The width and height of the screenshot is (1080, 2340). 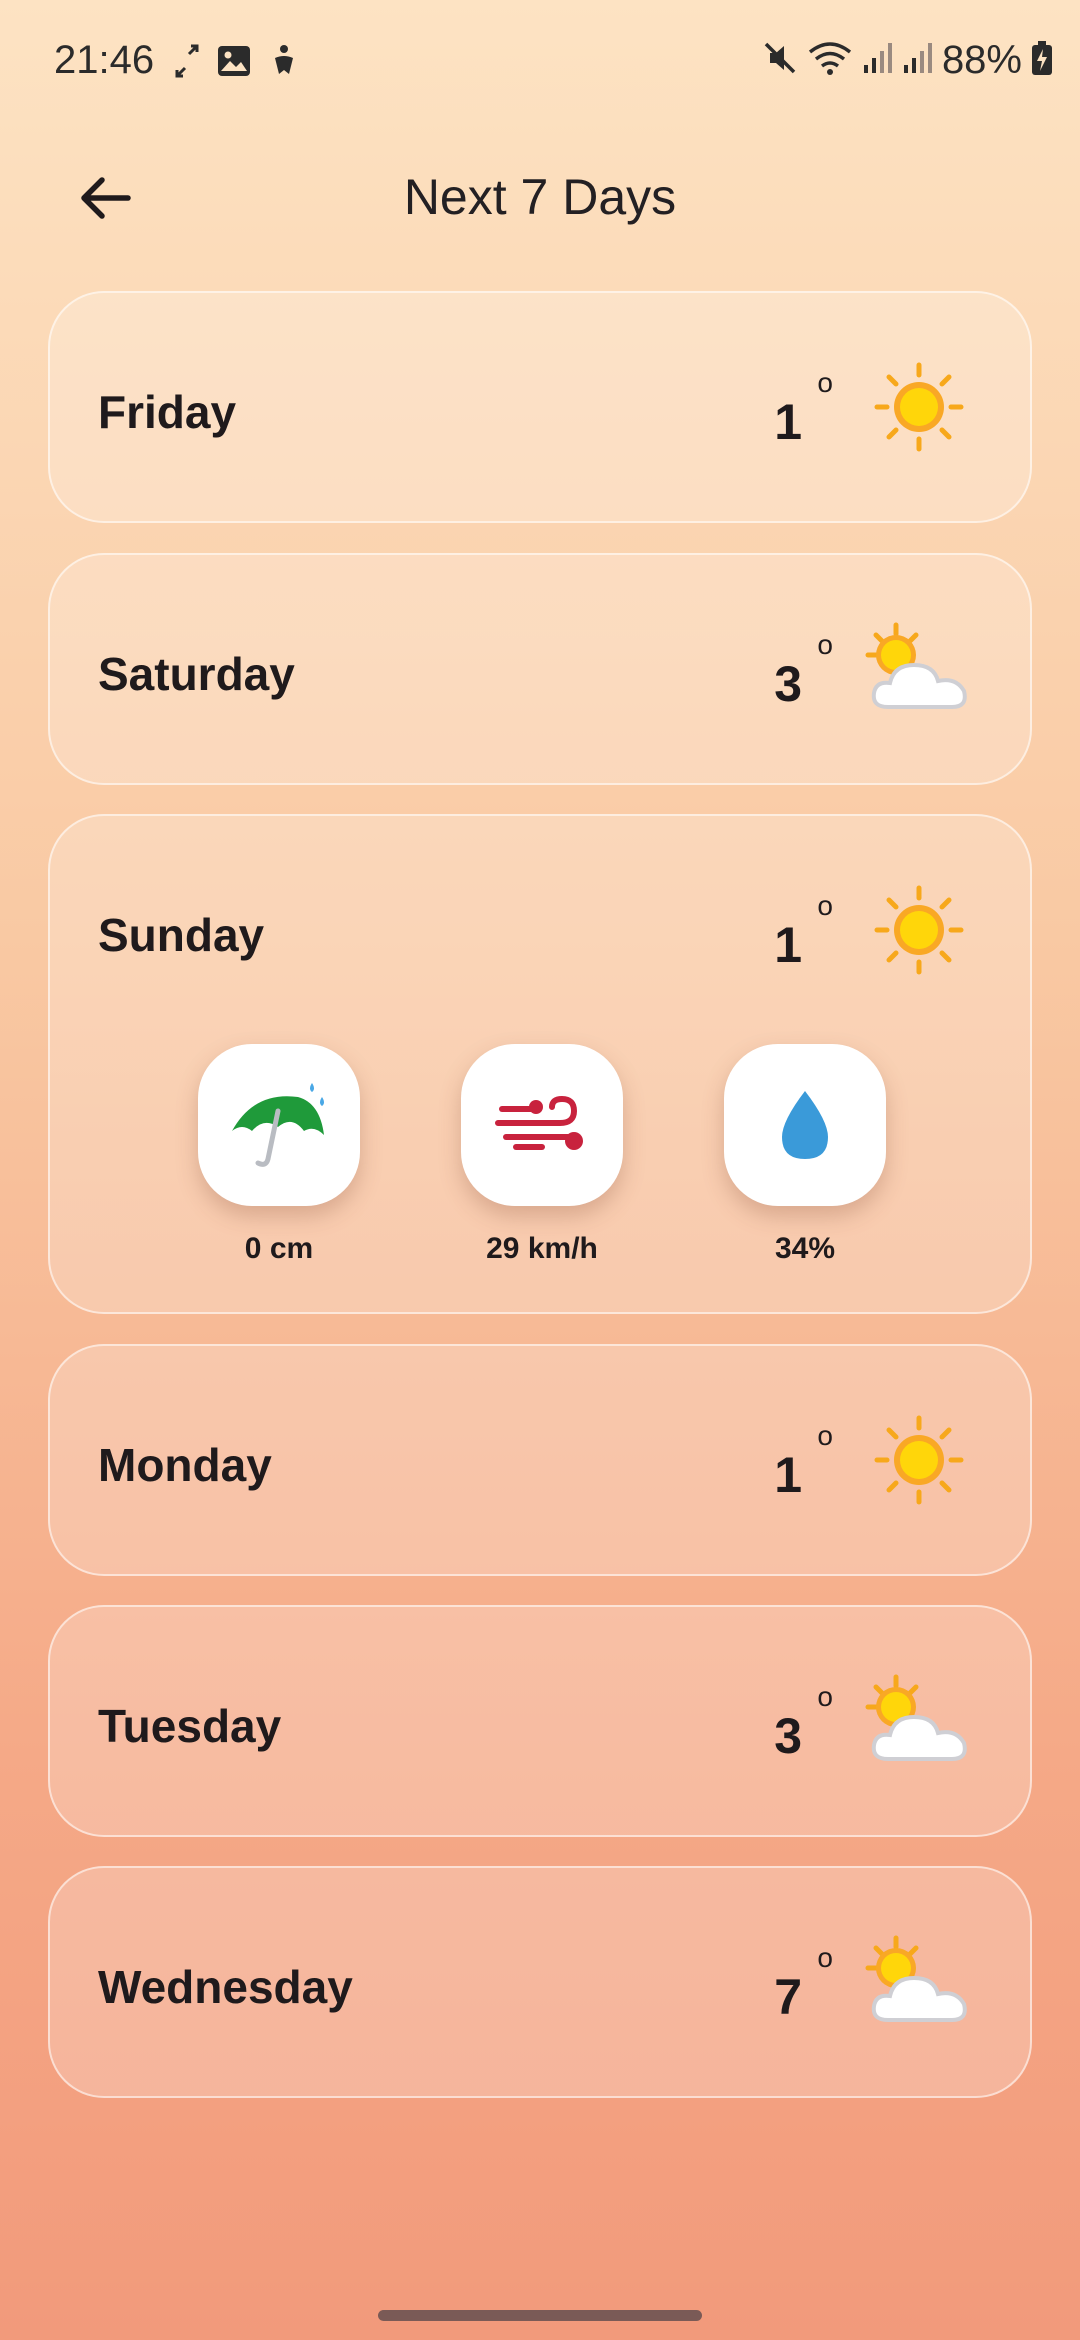 I want to click on day-card-monday: Monday 1 o, so click(x=540, y=1460).